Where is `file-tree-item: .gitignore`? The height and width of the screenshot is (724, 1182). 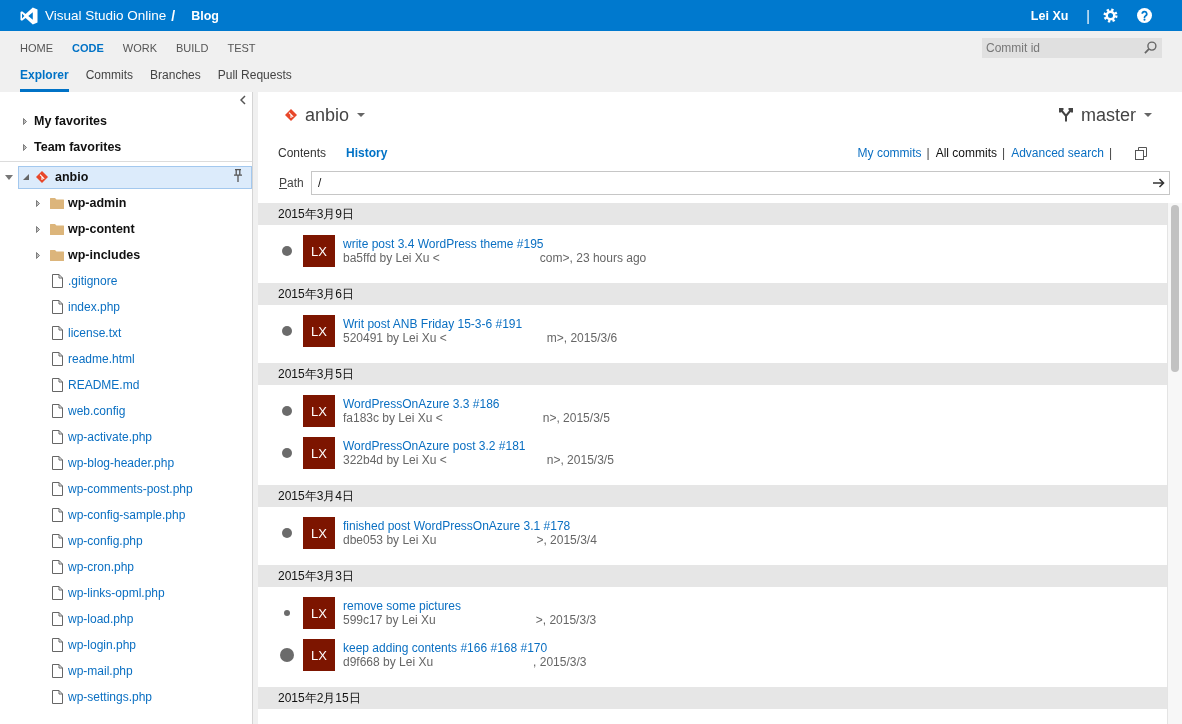
file-tree-item: .gitignore is located at coordinates (62, 281).